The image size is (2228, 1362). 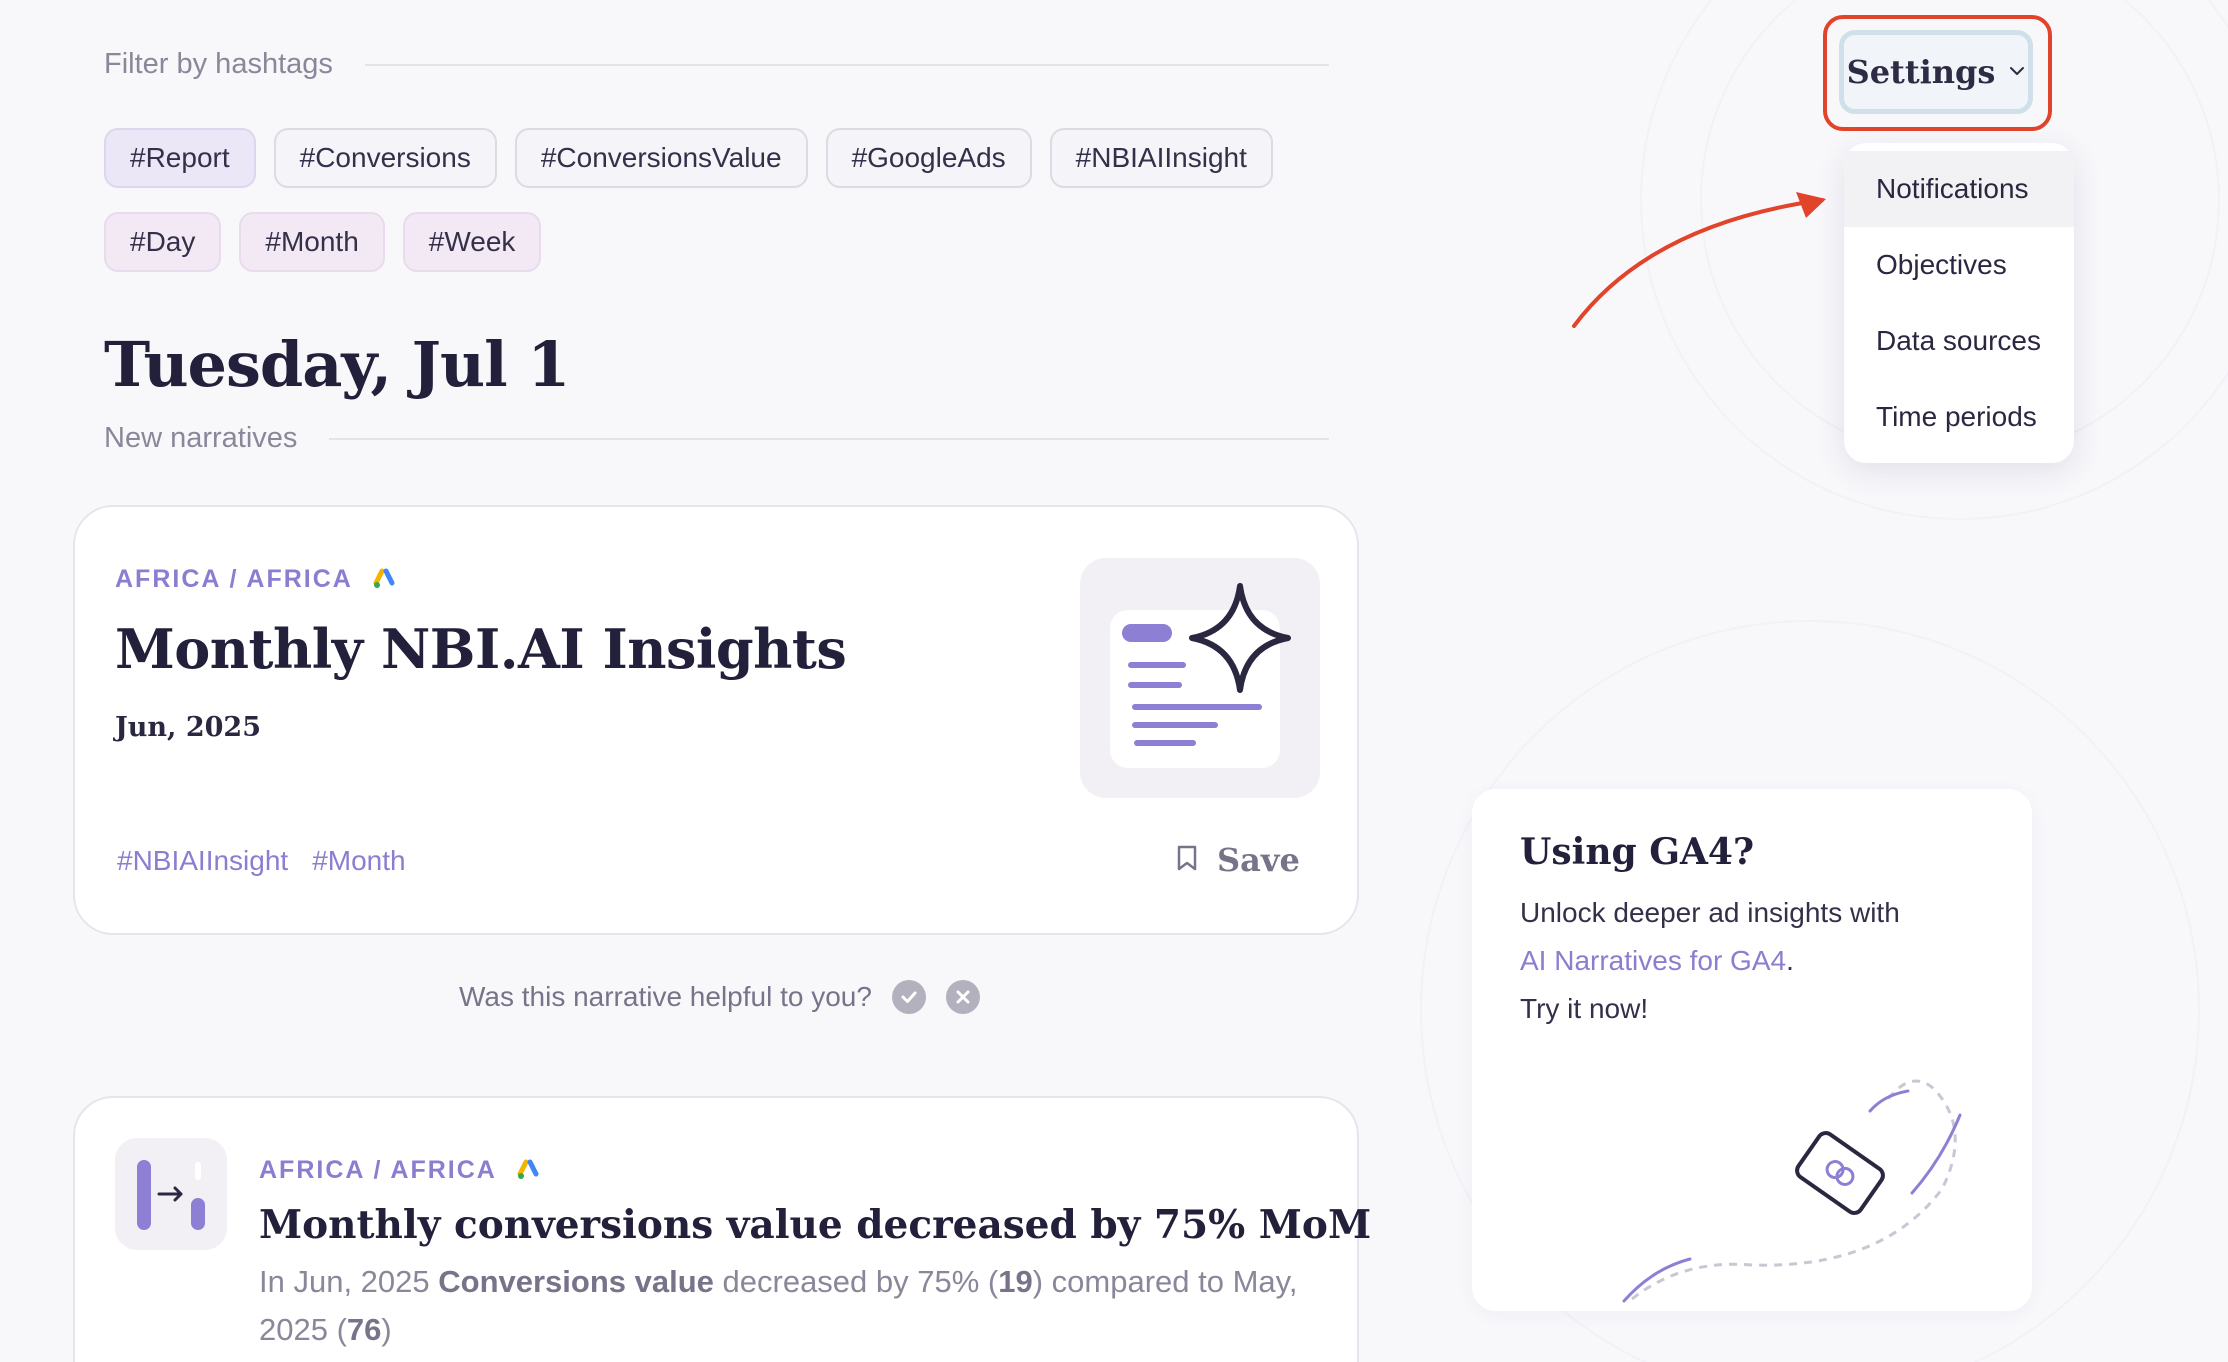 I want to click on settings-button: Settings, so click(x=1936, y=72).